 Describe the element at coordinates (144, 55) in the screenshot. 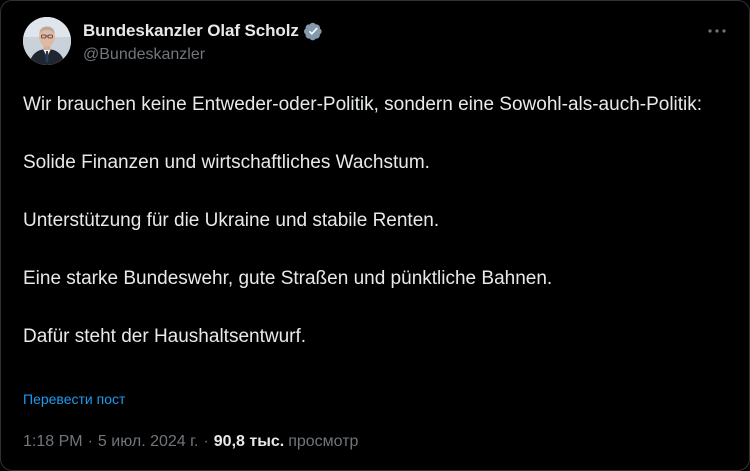

I see `author-handle: @Bundeskanzler` at that location.